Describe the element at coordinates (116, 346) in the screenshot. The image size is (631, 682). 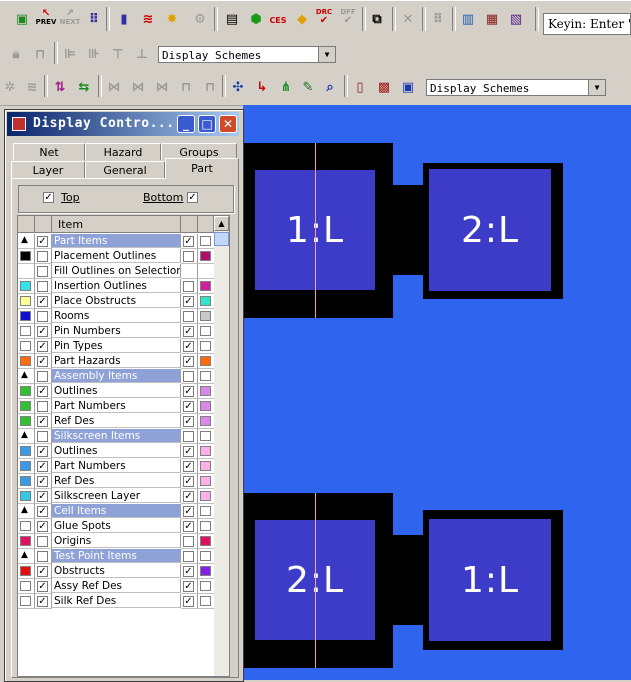
I see `item-row: ✓ Pin Types ✓` at that location.